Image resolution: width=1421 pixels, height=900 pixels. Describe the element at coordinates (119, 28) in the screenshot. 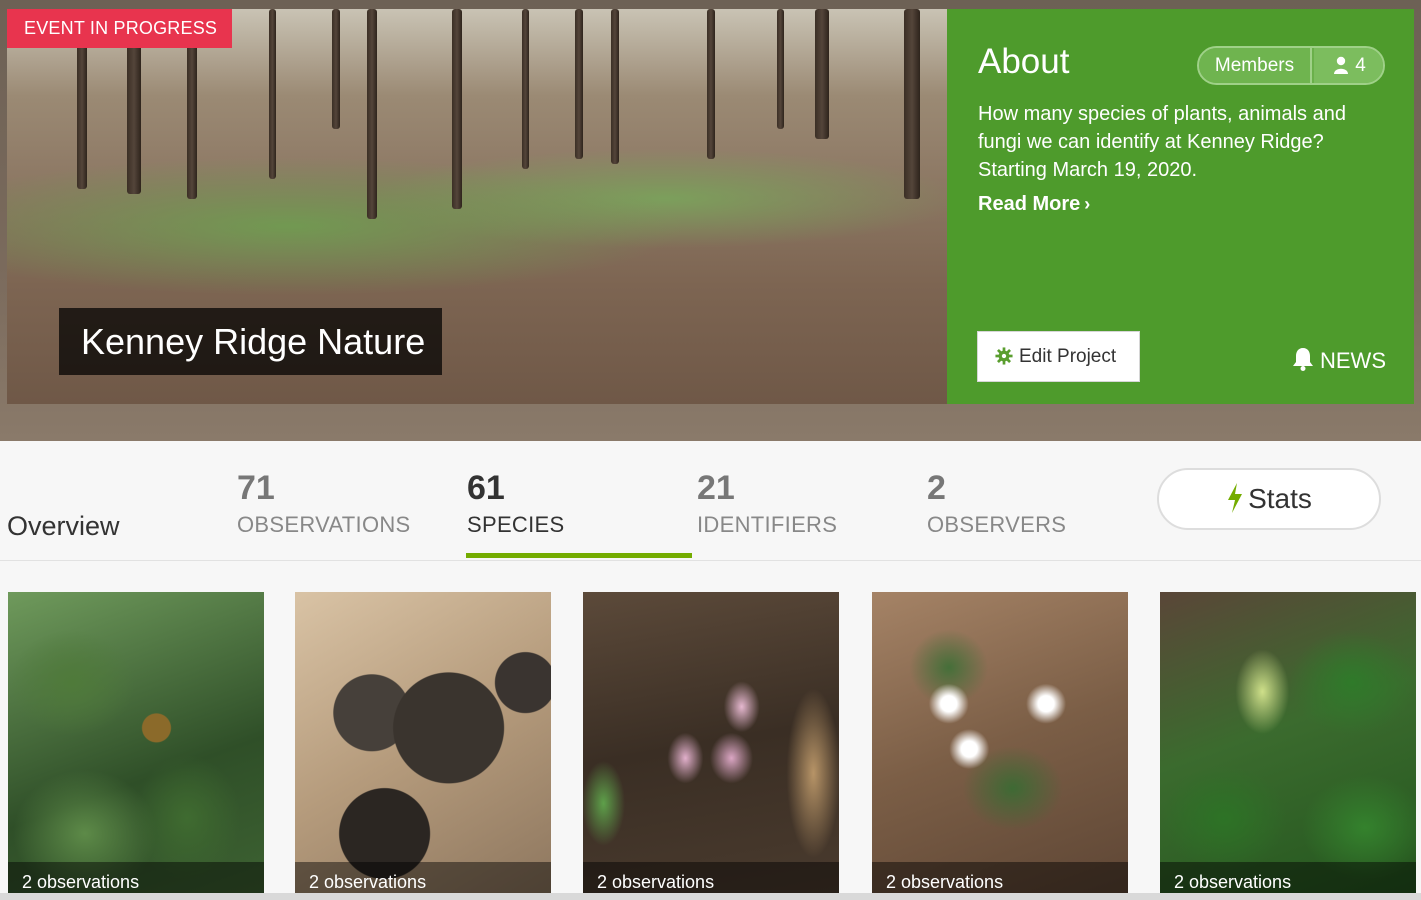

I see `event-in-progress-badge: EVENT IN PROGRESS` at that location.